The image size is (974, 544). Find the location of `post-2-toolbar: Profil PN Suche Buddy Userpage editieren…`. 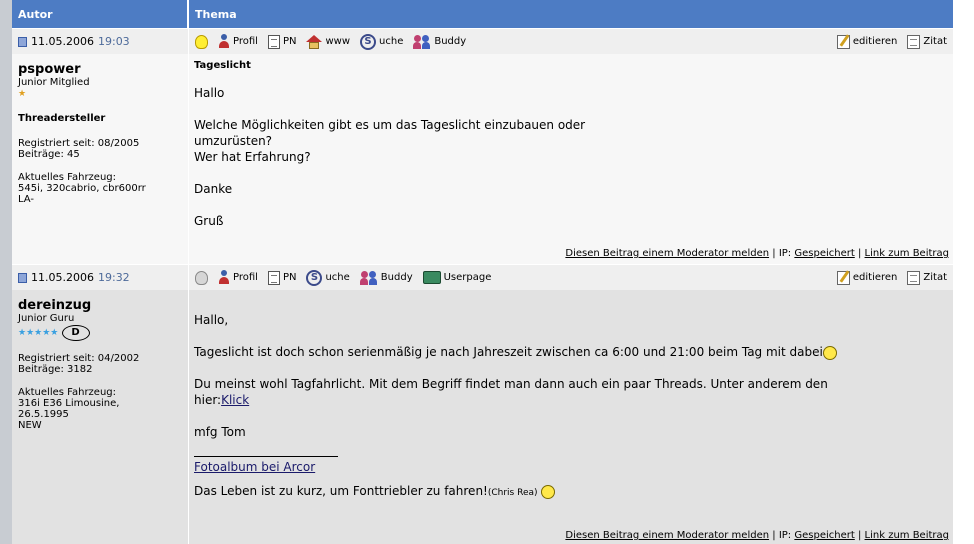

post-2-toolbar: Profil PN Suche Buddy Userpage editieren… is located at coordinates (571, 277).